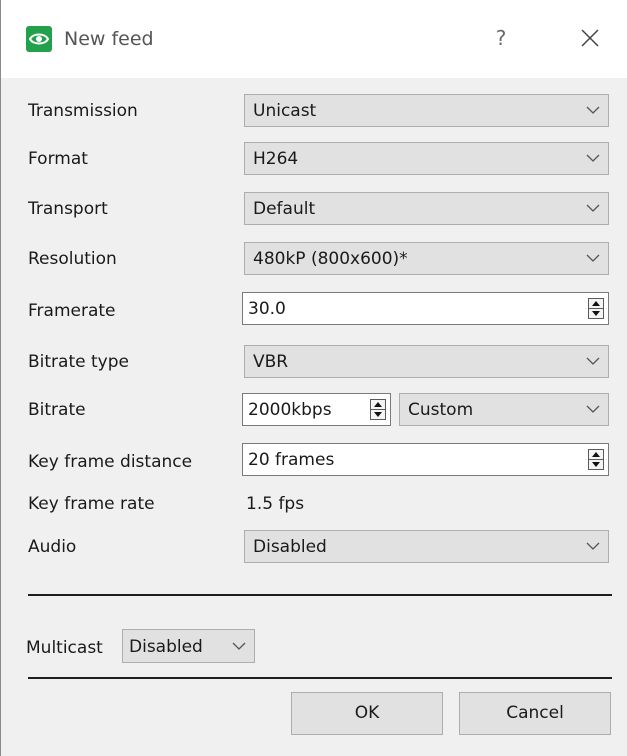 The height and width of the screenshot is (756, 627). Describe the element at coordinates (91, 504) in the screenshot. I see `key-frame-rate-label: Key frame rate` at that location.